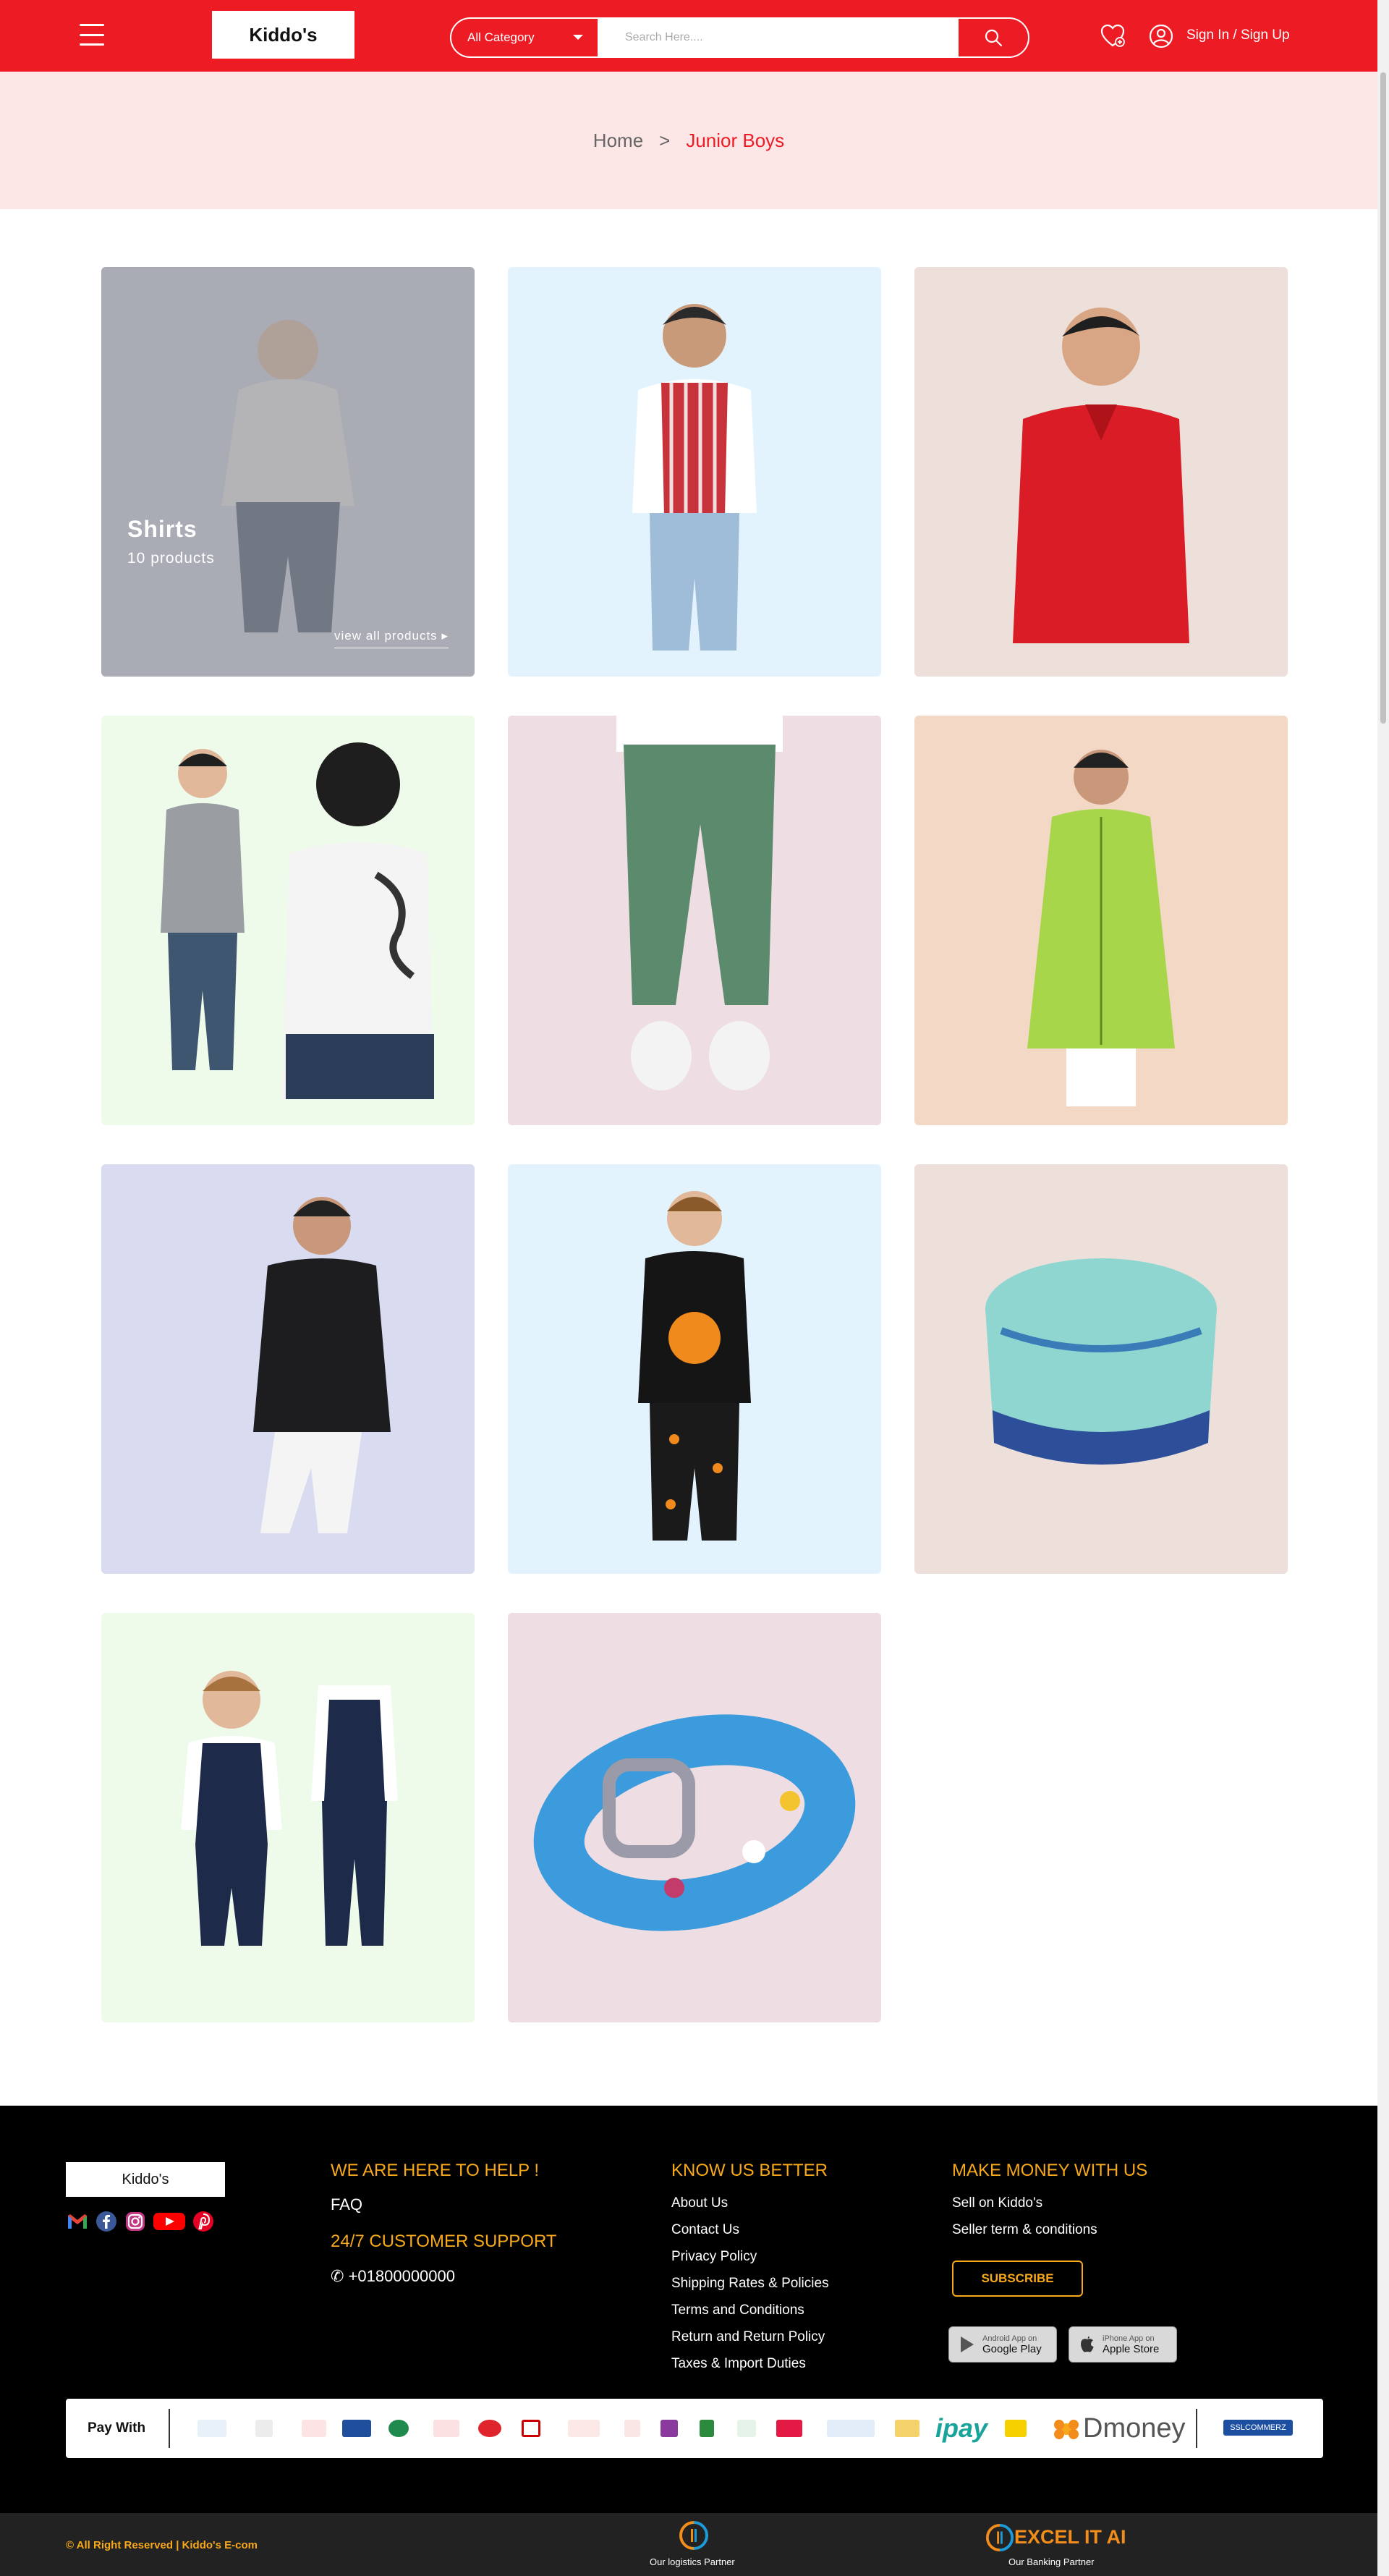 The height and width of the screenshot is (2576, 1389). What do you see at coordinates (1113, 36) in the screenshot?
I see `wishlist-icon` at bounding box center [1113, 36].